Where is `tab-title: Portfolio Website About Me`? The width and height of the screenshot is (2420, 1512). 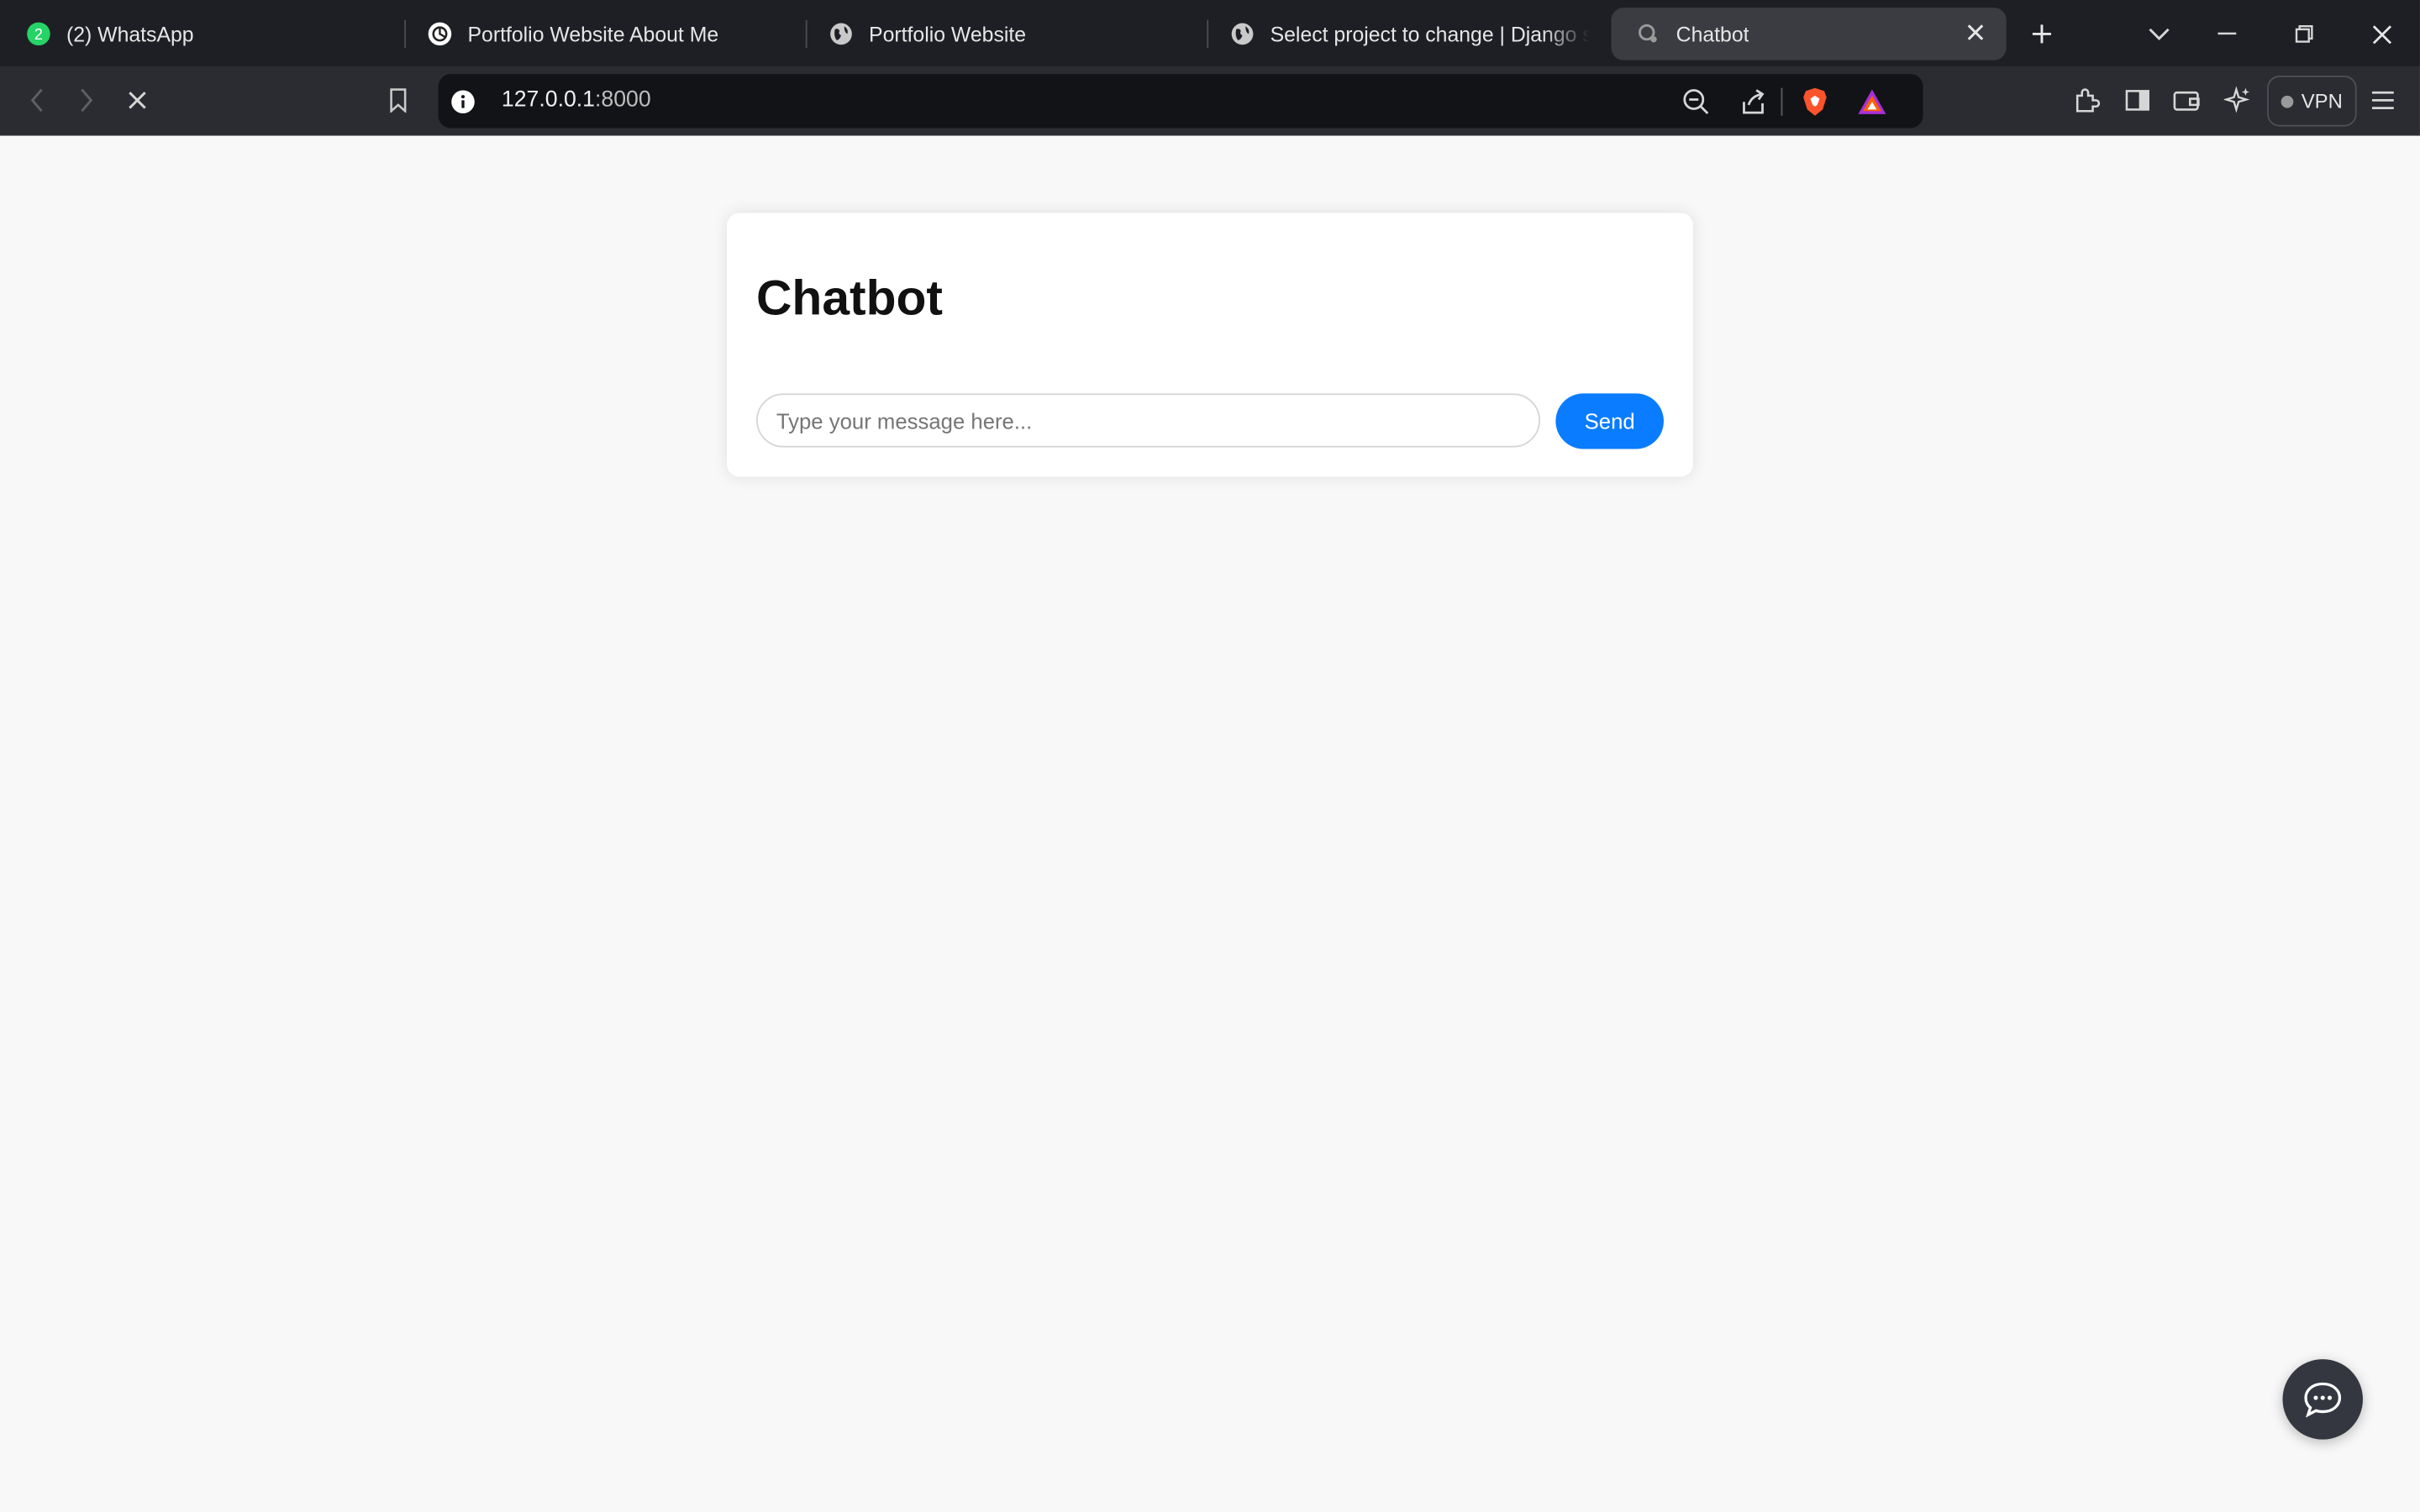
tab-title: Portfolio Website About Me is located at coordinates (593, 34).